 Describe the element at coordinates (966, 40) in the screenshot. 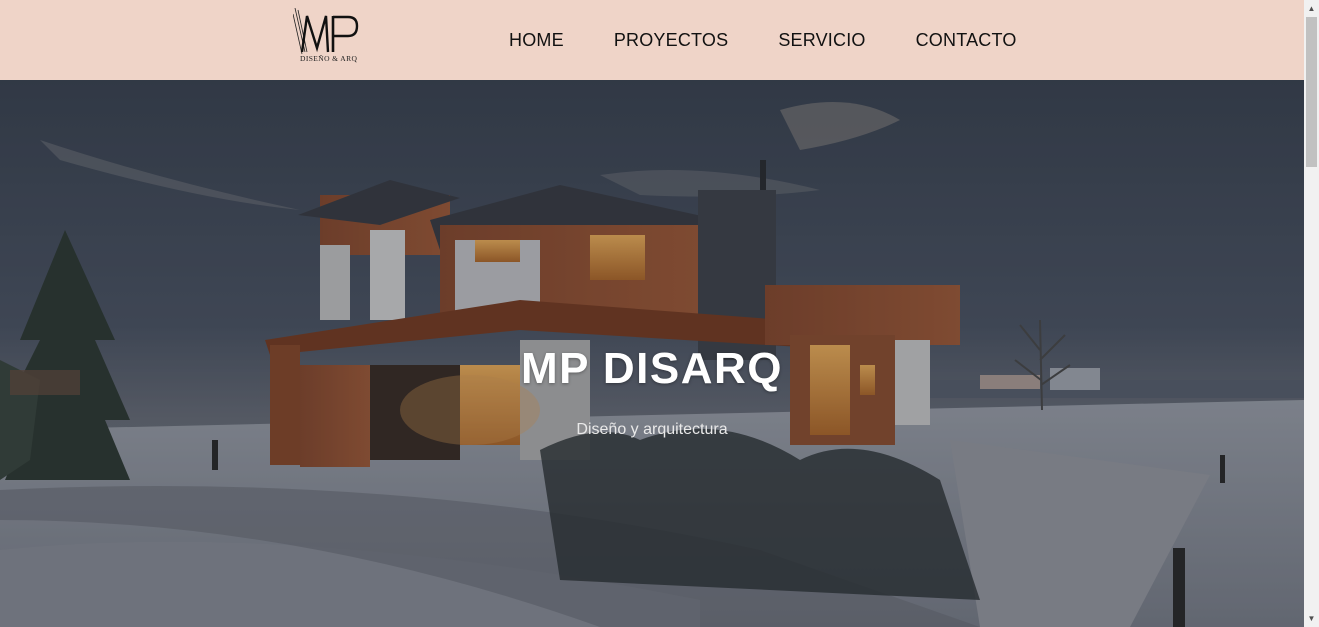

I see `nav-contacto: CONTACTO` at that location.